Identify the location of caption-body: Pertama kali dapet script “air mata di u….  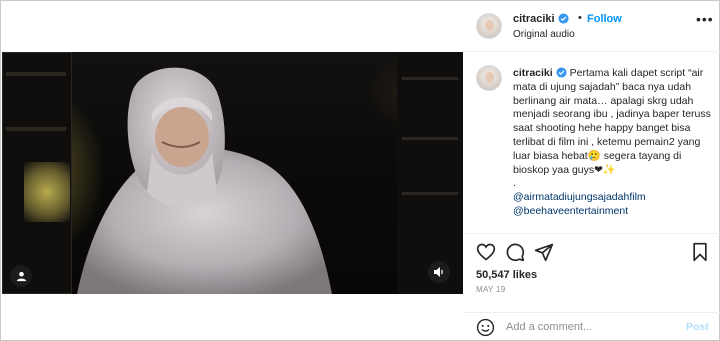
(612, 128).